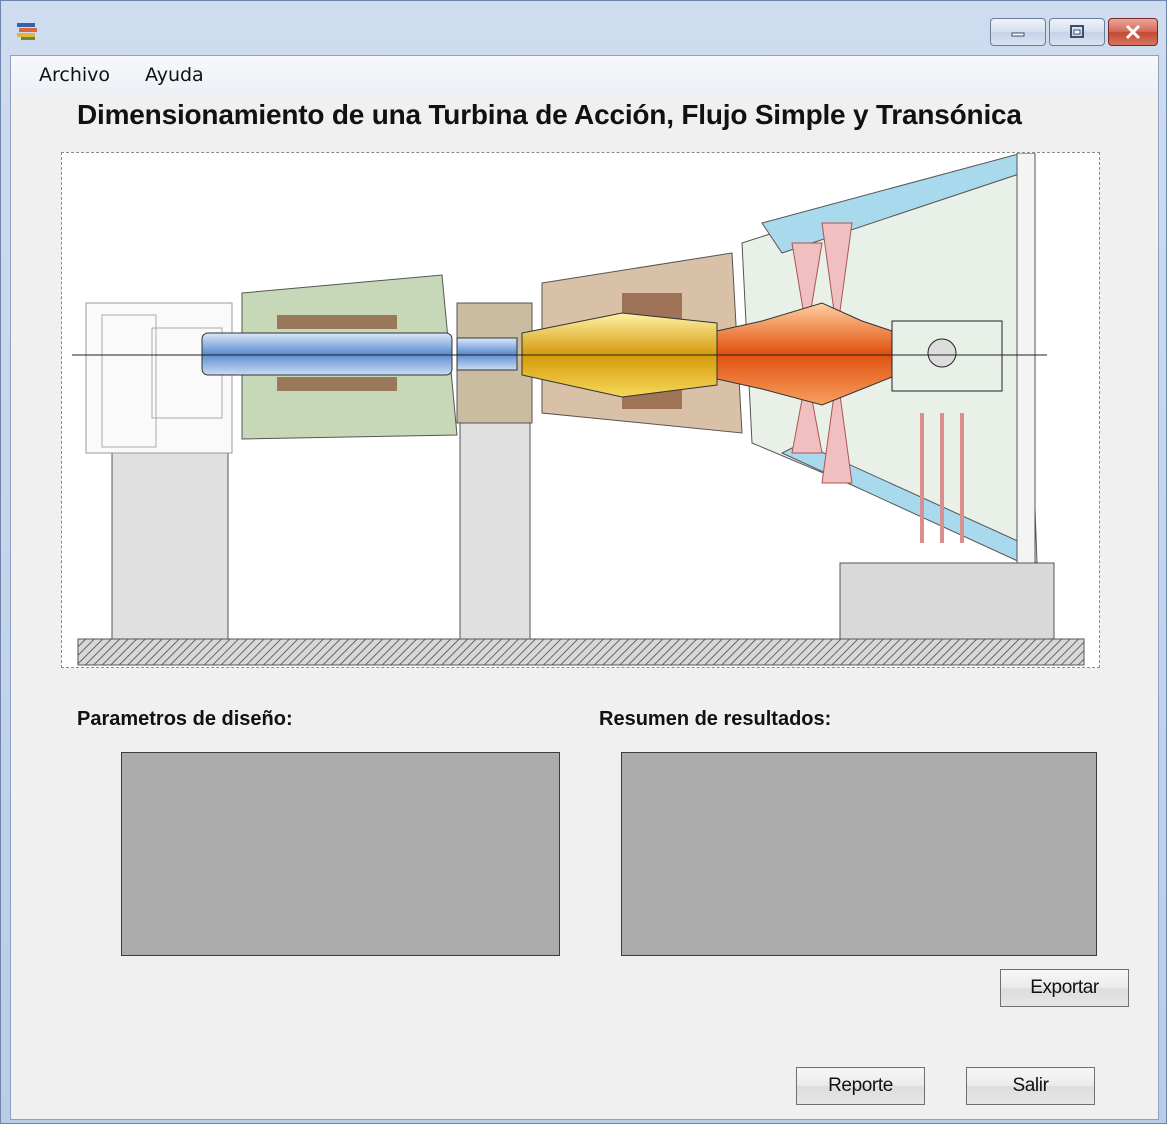 Image resolution: width=1167 pixels, height=1124 pixels. What do you see at coordinates (584, 76) in the screenshot?
I see `menu-bar: Archivo Ayuda` at bounding box center [584, 76].